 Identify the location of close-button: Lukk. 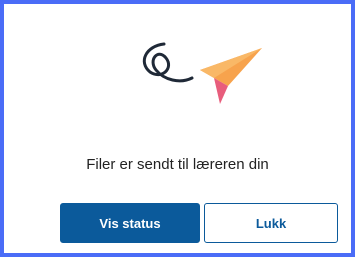
(271, 223).